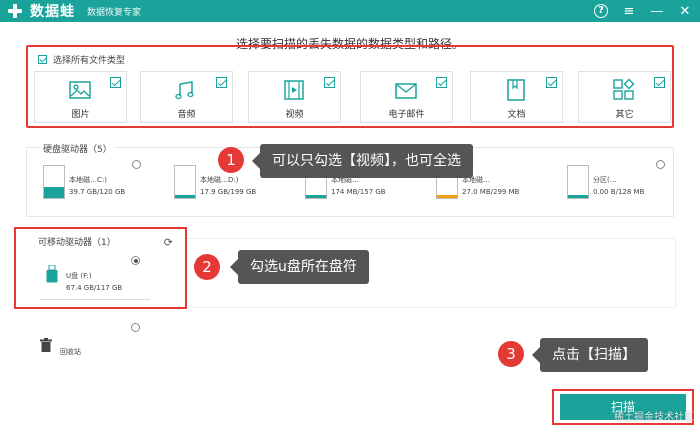 The image size is (700, 429). I want to click on drive-name: 本地磁…C:), so click(88, 180).